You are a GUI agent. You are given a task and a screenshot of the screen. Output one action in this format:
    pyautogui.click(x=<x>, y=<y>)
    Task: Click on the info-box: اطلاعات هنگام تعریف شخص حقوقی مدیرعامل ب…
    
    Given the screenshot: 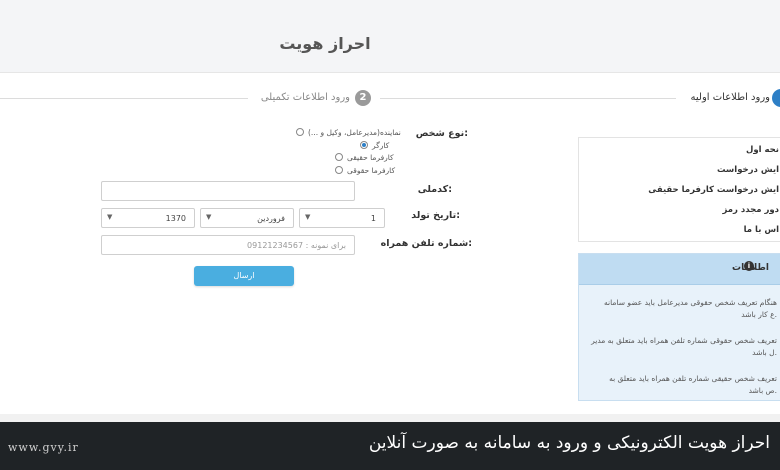 What is the action you would take?
    pyautogui.click(x=679, y=327)
    